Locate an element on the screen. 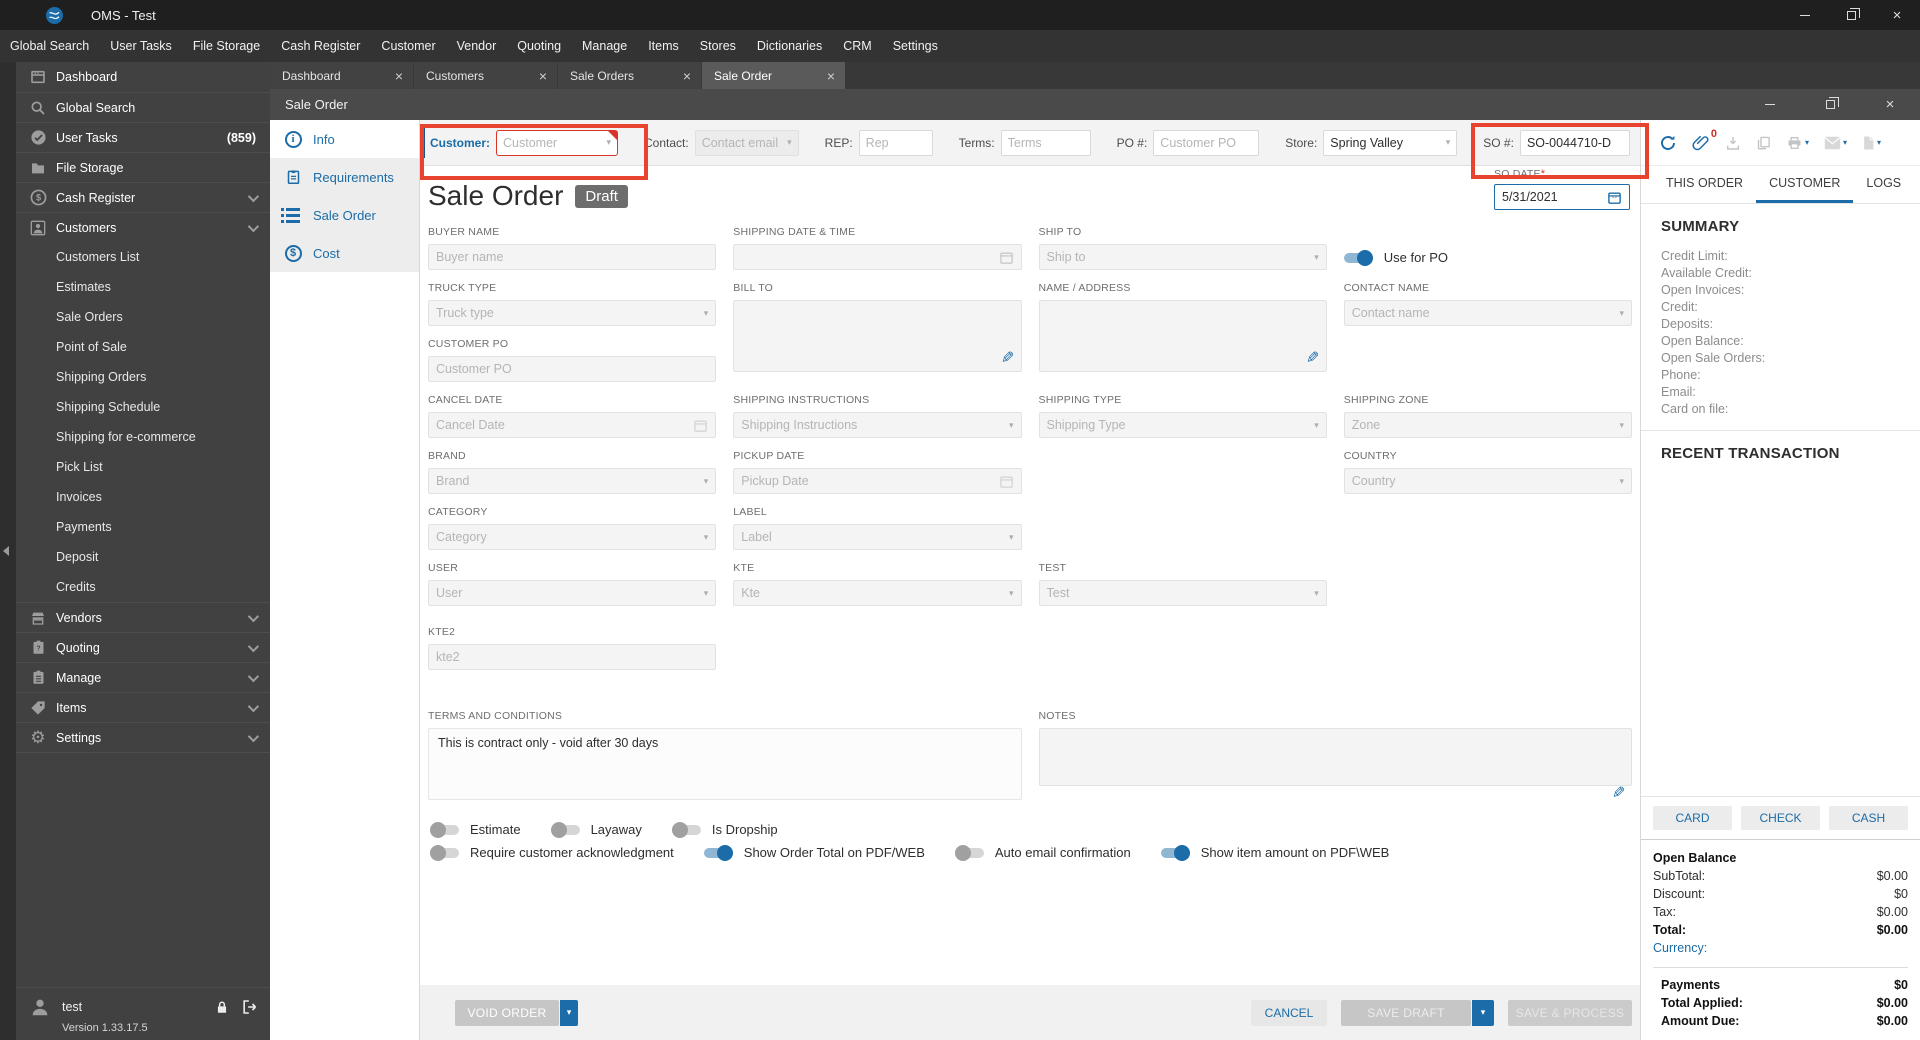 Image resolution: width=1920 pixels, height=1040 pixels. tab-this-order: THIS ORDER is located at coordinates (1704, 184).